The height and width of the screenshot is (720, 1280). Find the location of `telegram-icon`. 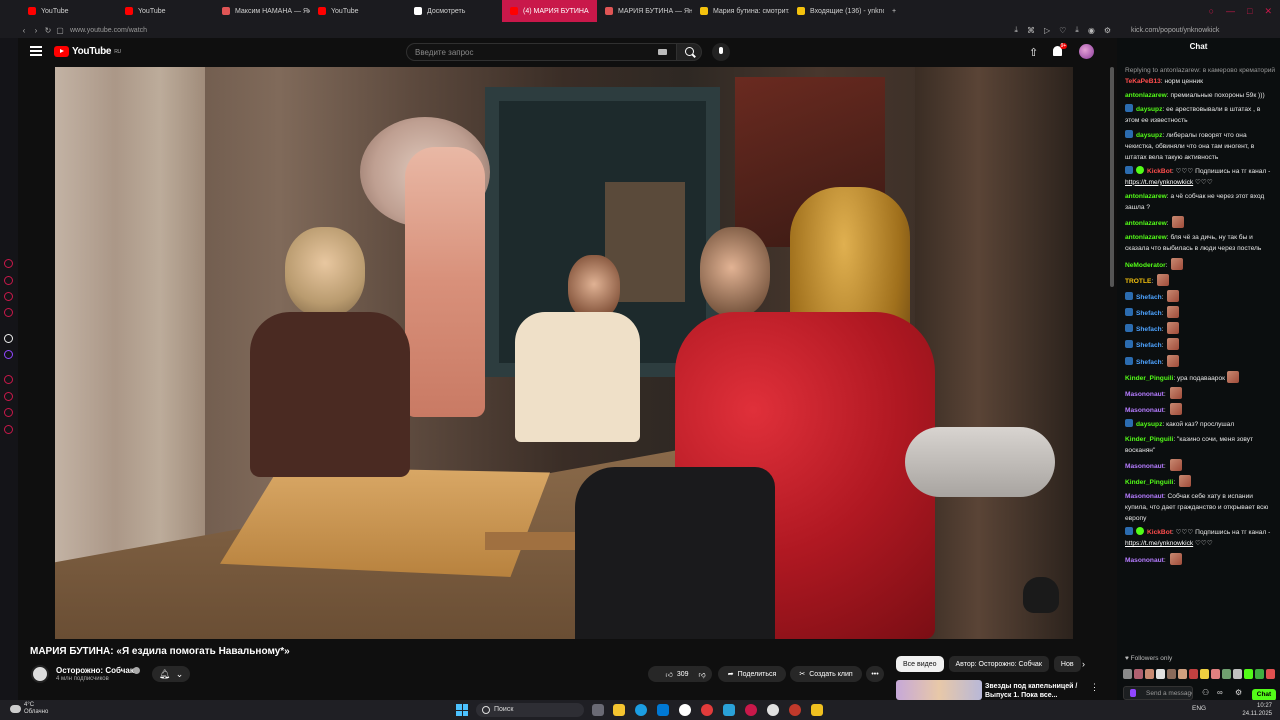

telegram-icon is located at coordinates (729, 710).